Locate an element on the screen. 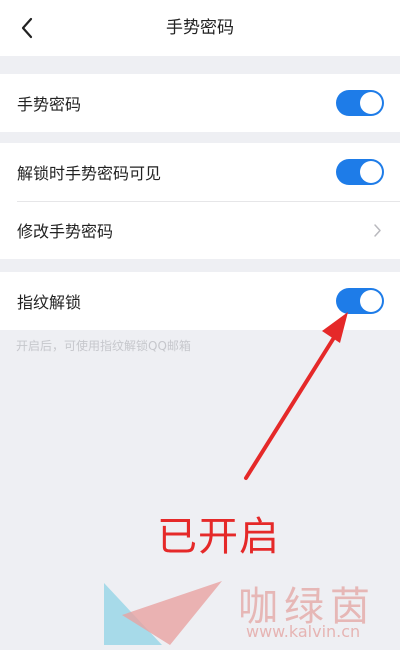 Image resolution: width=400 pixels, height=650 pixels. annotation-label: 已开启 is located at coordinates (218, 537).